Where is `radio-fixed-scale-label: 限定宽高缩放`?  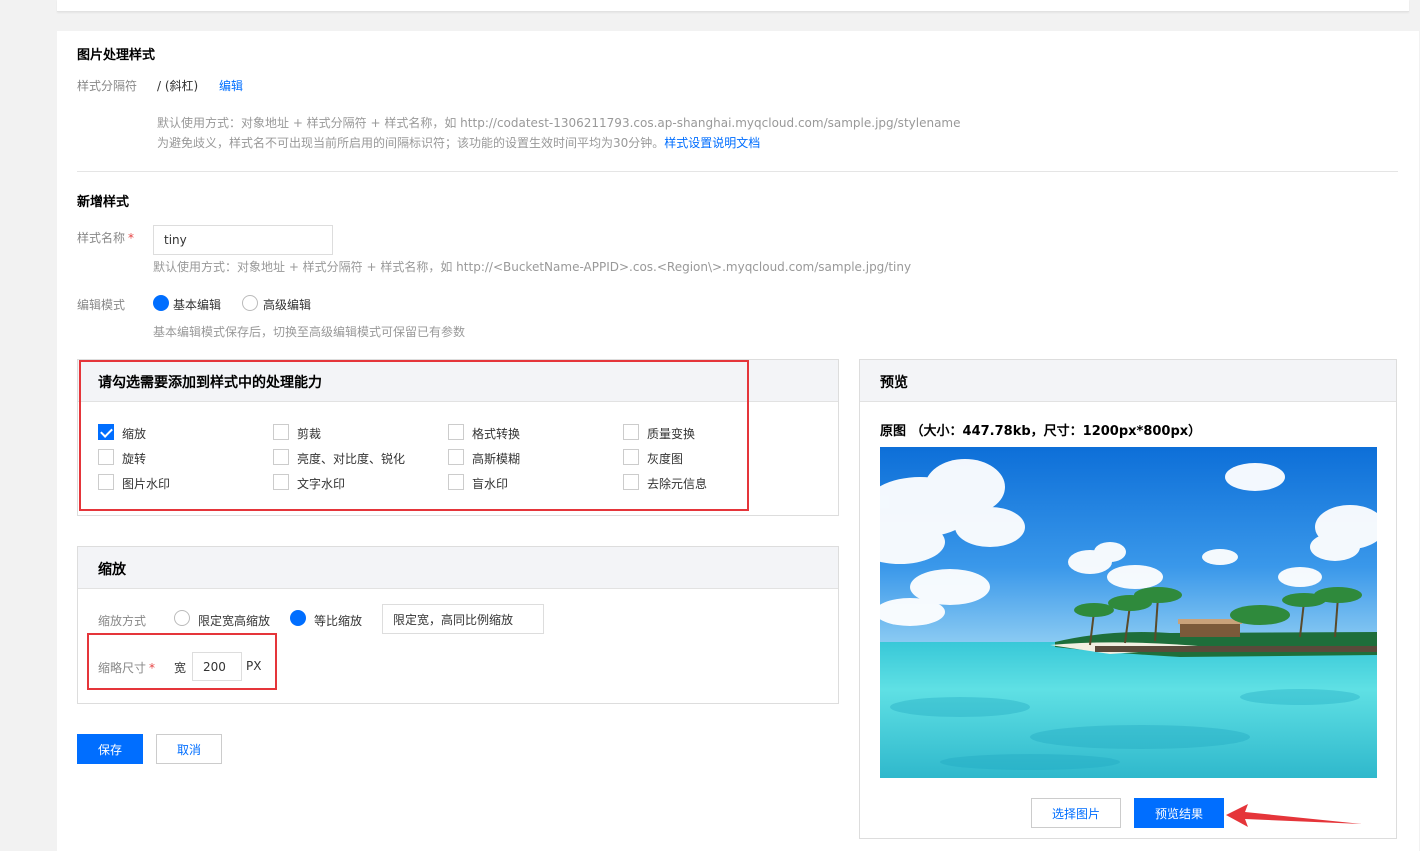 radio-fixed-scale-label: 限定宽高缩放 is located at coordinates (234, 621).